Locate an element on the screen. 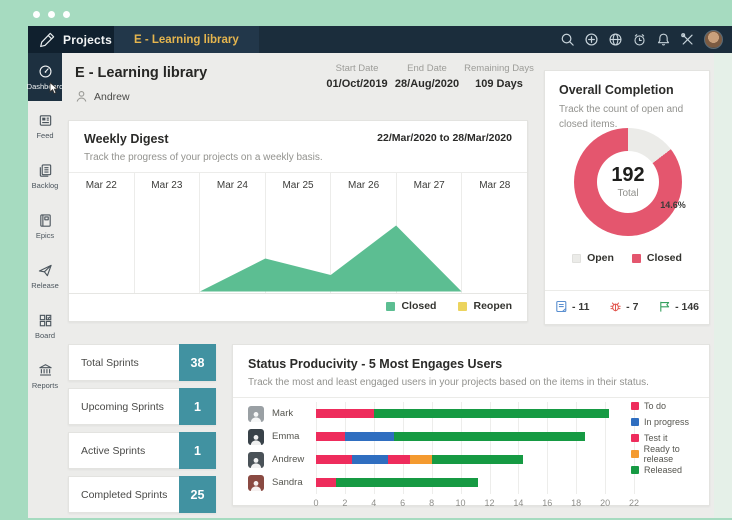 This screenshot has width=732, height=520. weekly-legend: Closed Reopen is located at coordinates (449, 306).